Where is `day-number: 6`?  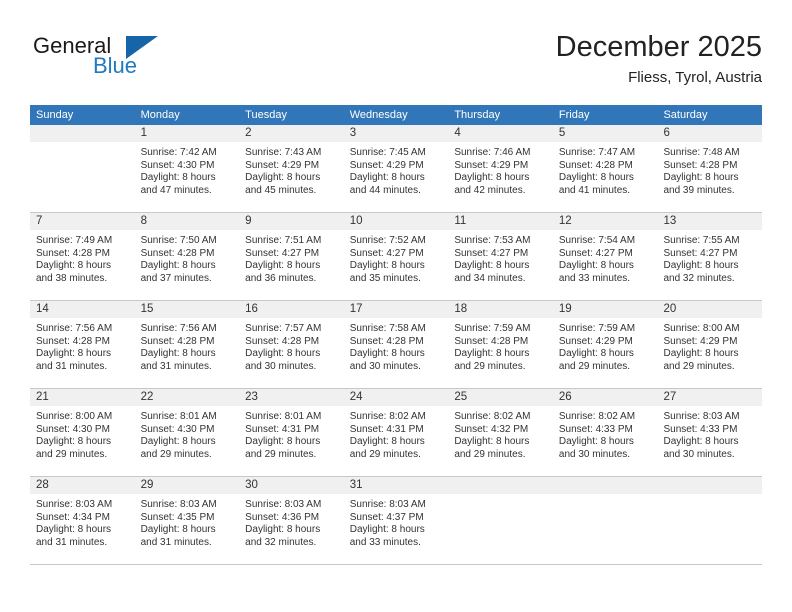
day-number: 6 is located at coordinates (666, 133).